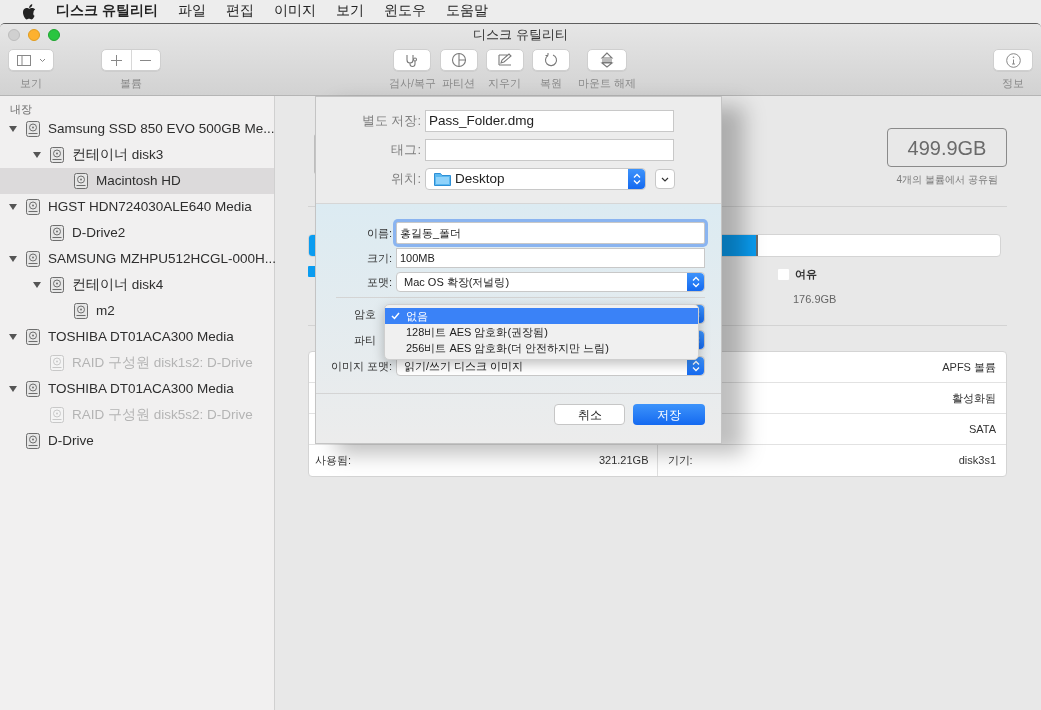 The height and width of the screenshot is (710, 1041). What do you see at coordinates (349, 11) in the screenshot?
I see `menu-item: 보기` at bounding box center [349, 11].